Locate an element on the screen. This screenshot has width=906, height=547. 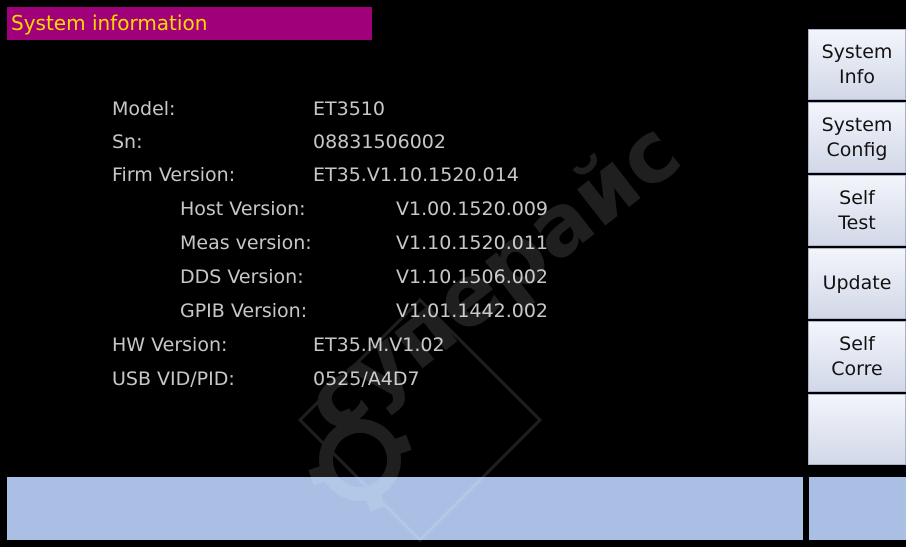
firm-version-value: ET35.V1.10.1520.014 is located at coordinates (416, 175).